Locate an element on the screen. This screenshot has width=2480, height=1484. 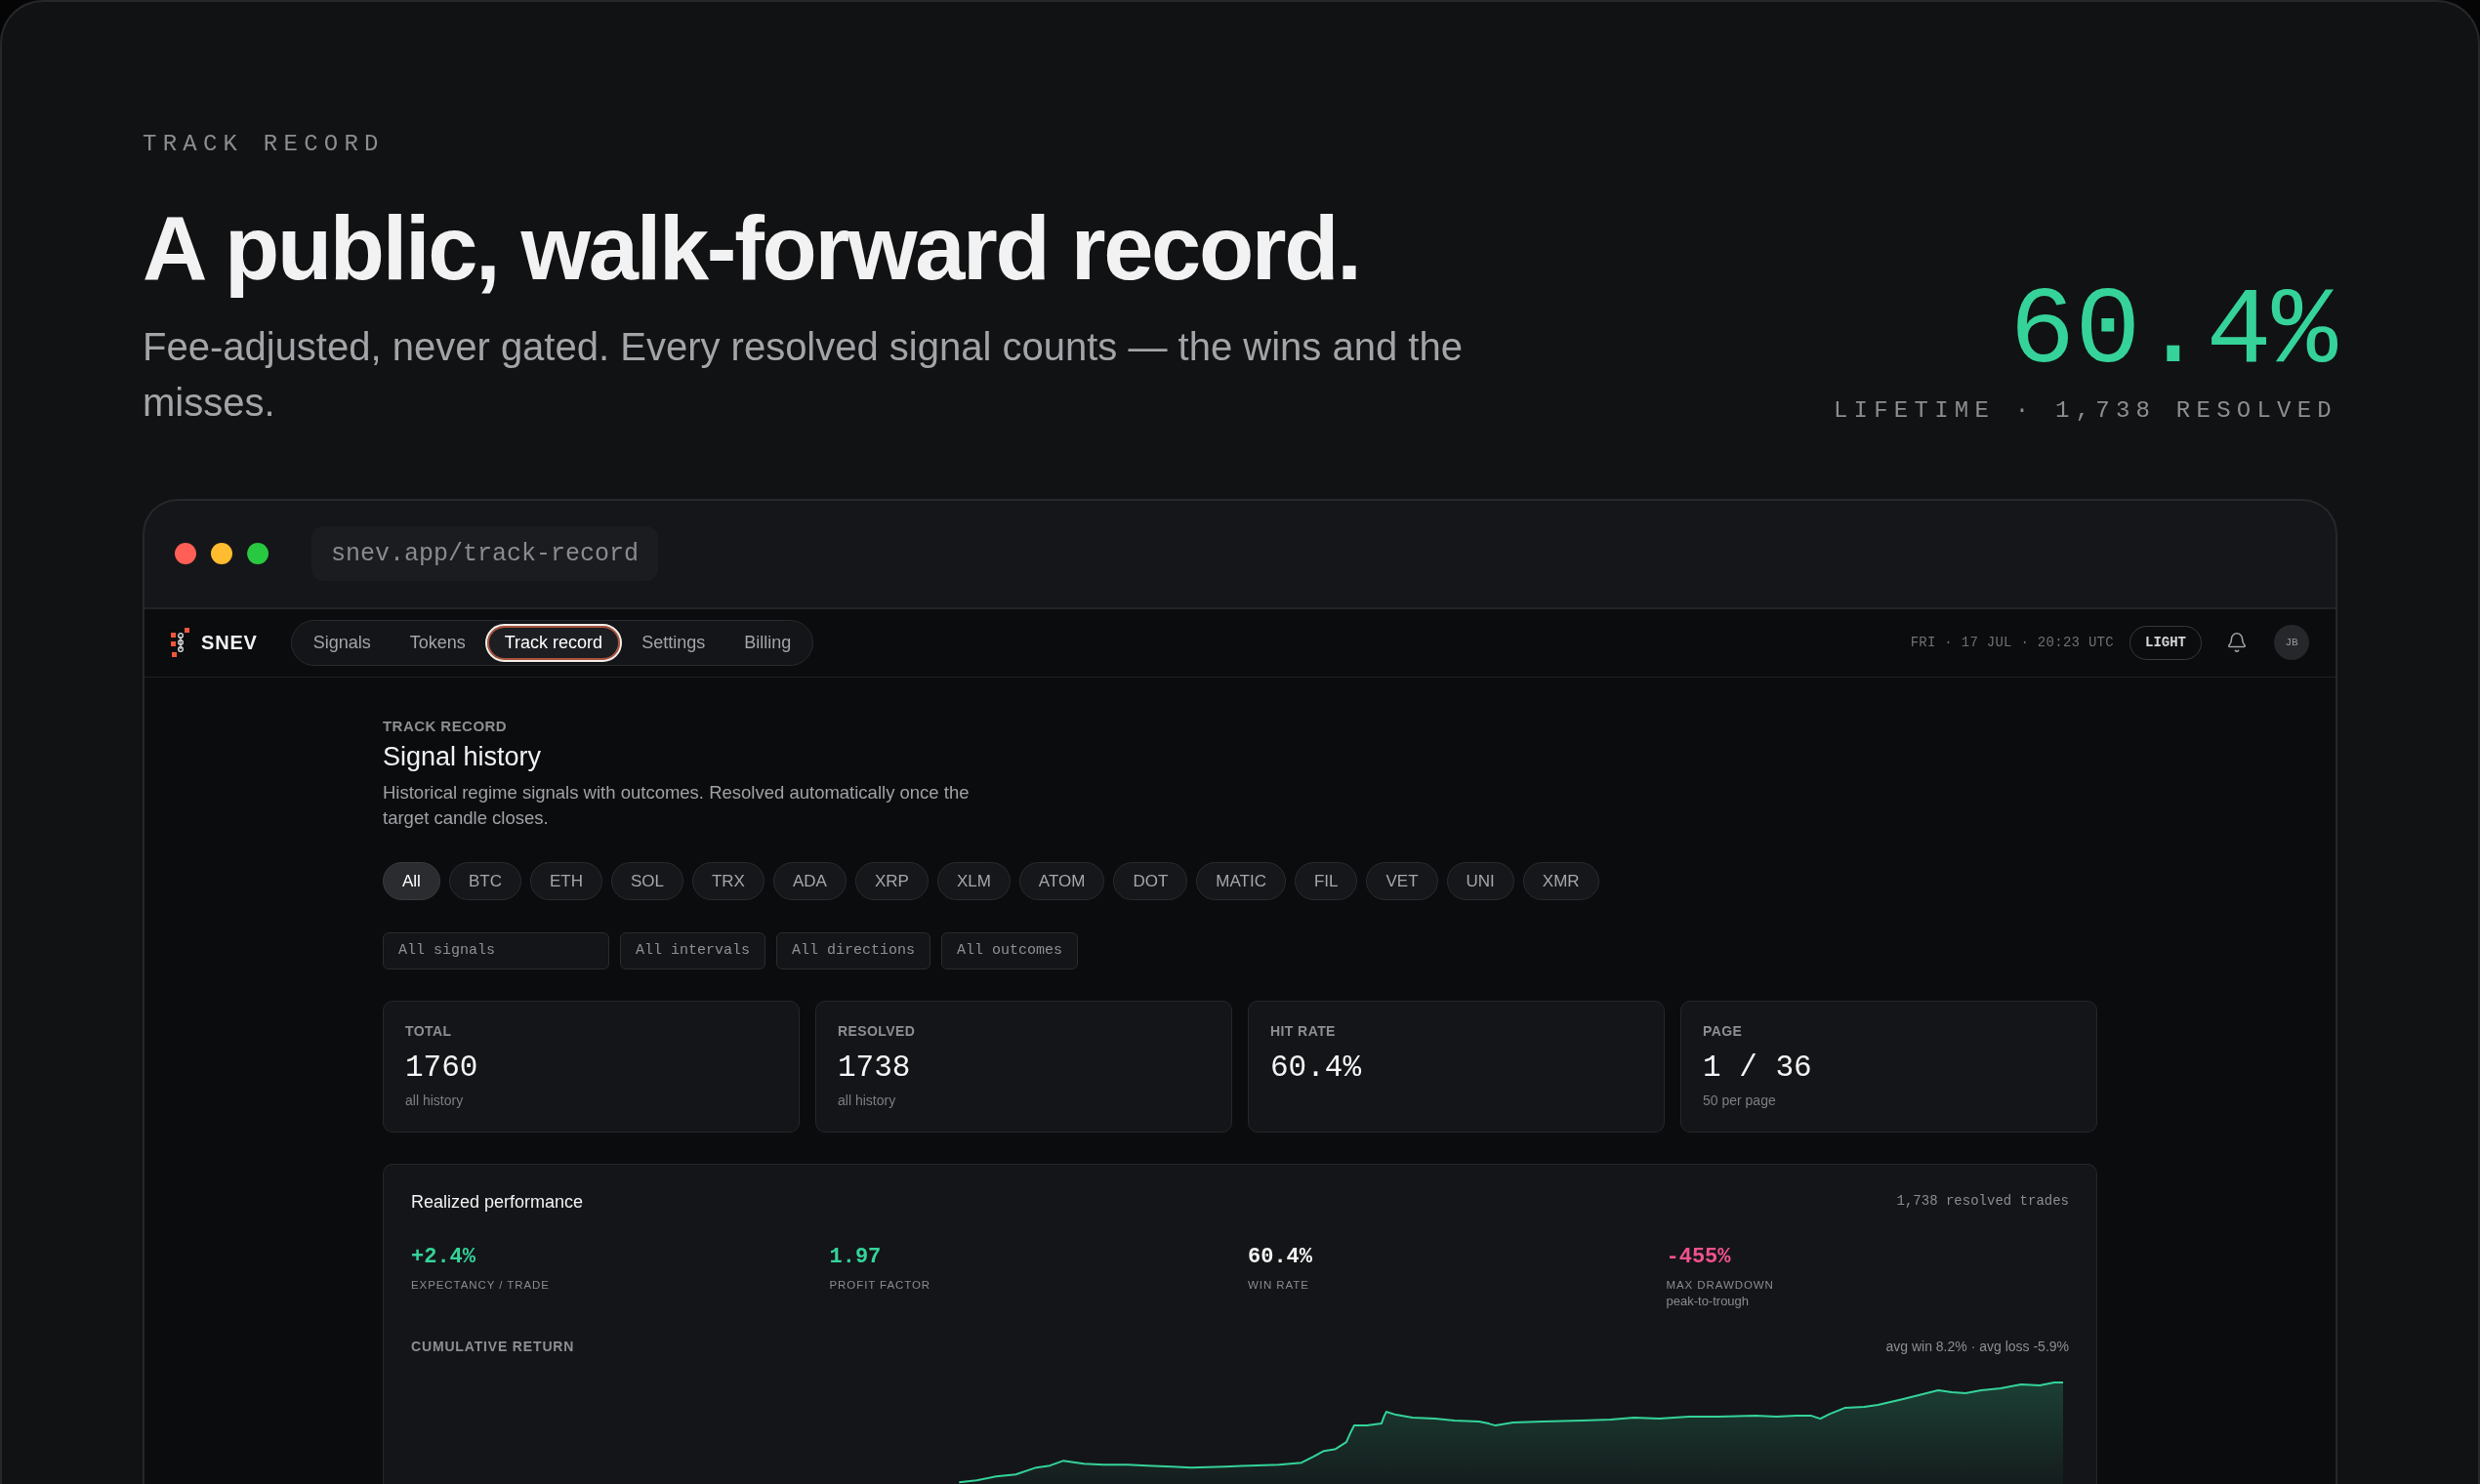
token-filter-chip: XRP is located at coordinates (891, 881).